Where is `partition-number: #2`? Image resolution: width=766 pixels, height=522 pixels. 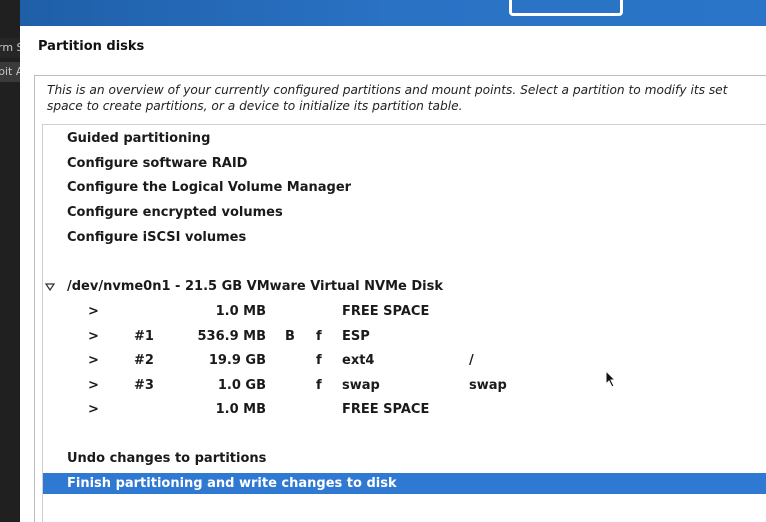 partition-number: #2 is located at coordinates (144, 360).